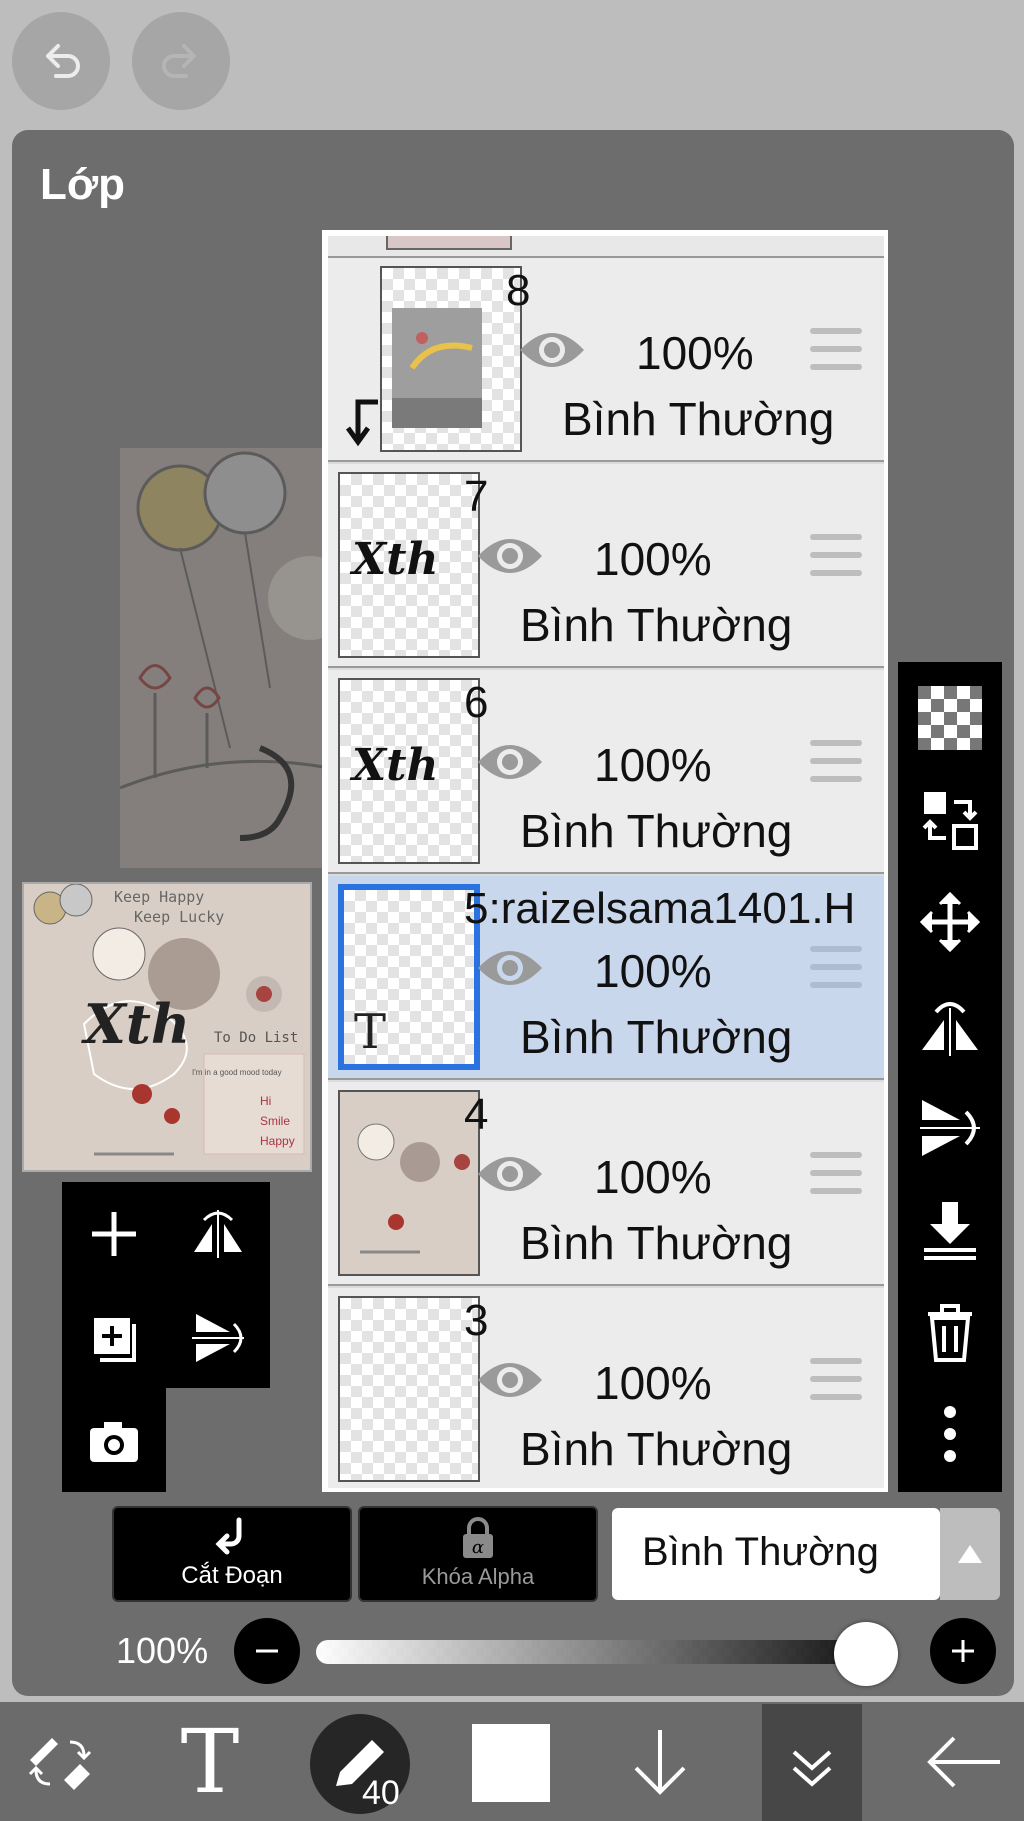 This screenshot has height=1821, width=1024. I want to click on thumb-item-2: Smile, so click(275, 1121).